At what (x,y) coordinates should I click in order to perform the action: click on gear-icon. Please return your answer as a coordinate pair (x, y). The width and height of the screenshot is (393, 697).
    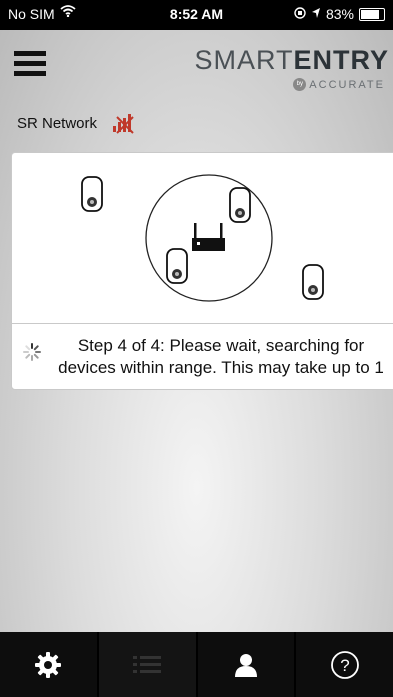
    Looking at the image, I should click on (48, 664).